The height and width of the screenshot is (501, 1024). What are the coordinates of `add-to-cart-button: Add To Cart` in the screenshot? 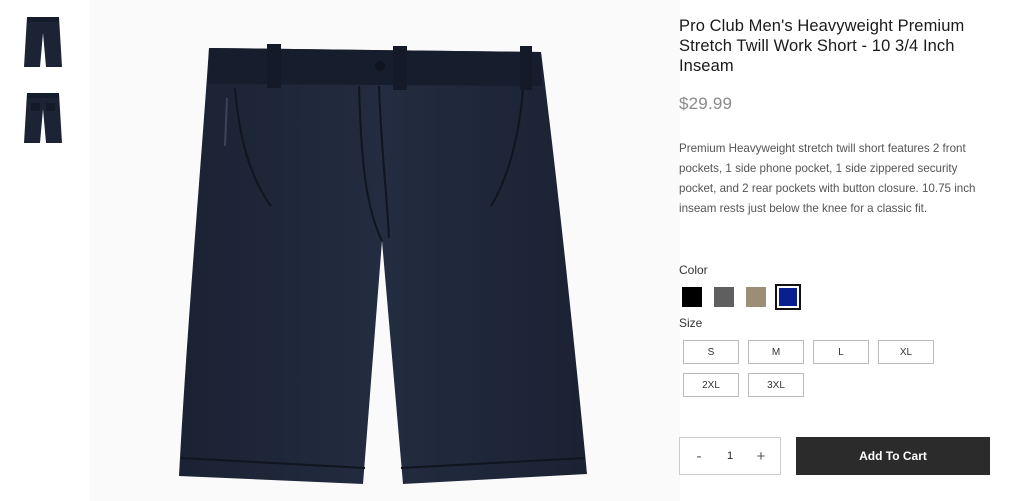 It's located at (893, 456).